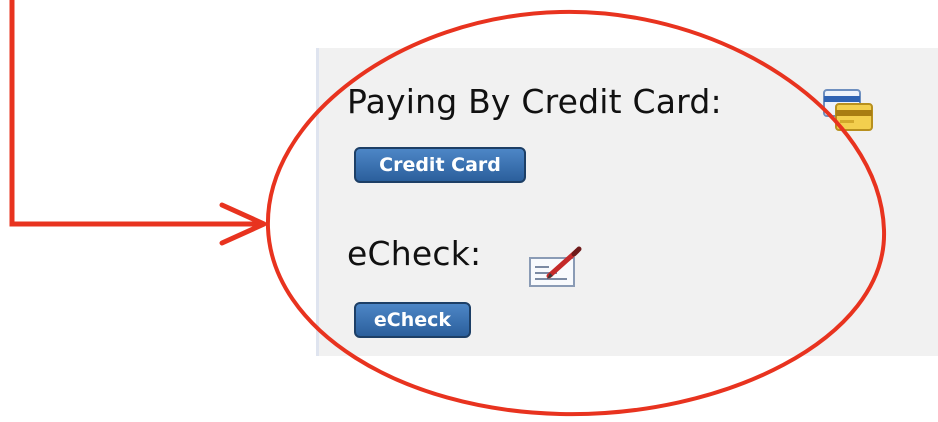 The height and width of the screenshot is (422, 938). Describe the element at coordinates (412, 320) in the screenshot. I see `echeck-button: eCheck` at that location.